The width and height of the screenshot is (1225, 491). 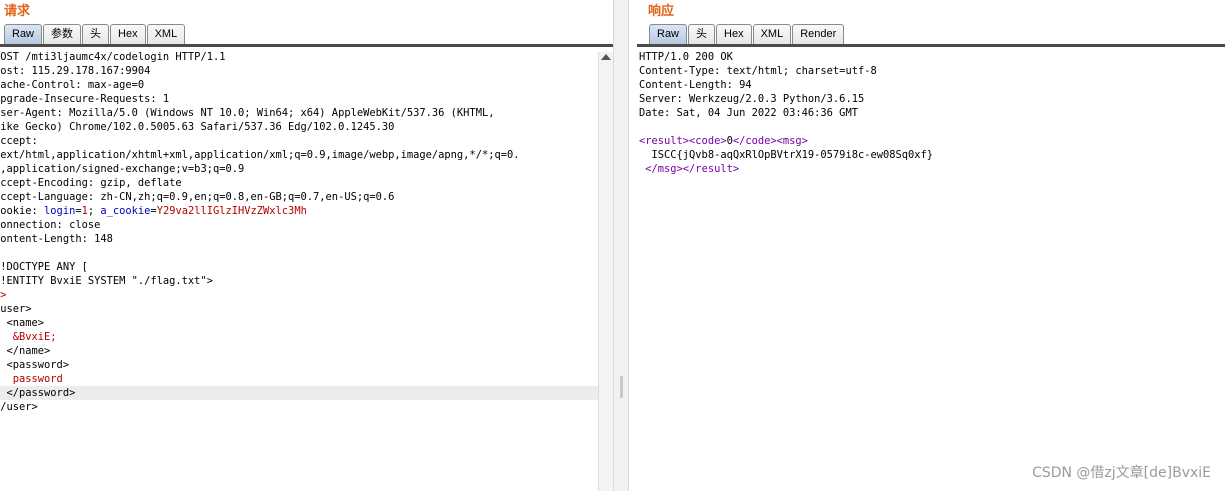 I want to click on request-tab-xml: XML, so click(x=166, y=34).